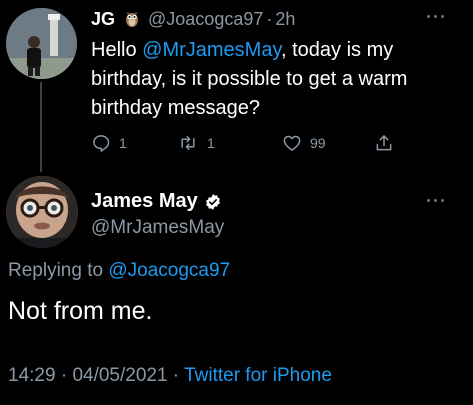 The height and width of the screenshot is (405, 473). I want to click on parent-tweet-header: JG @Joacogca97 · 2h, so click(193, 19).